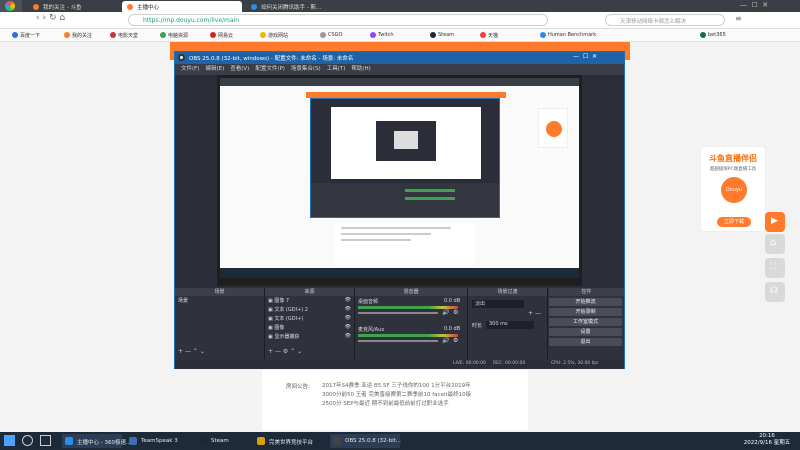  I want to click on obs-menu-item: 配置文件(P), so click(270, 69).